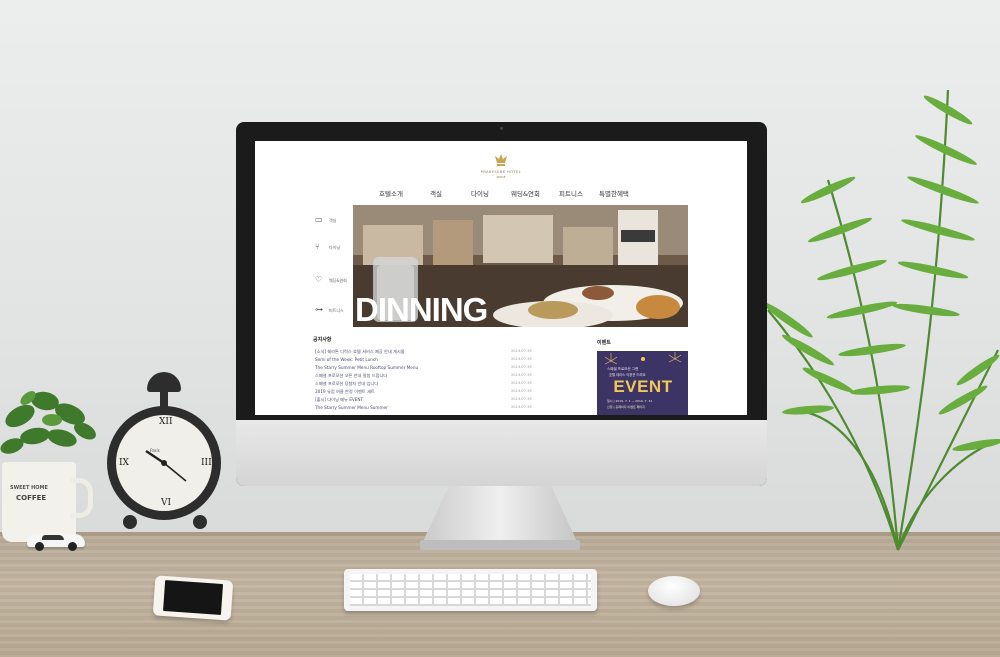 The height and width of the screenshot is (657, 1000). I want to click on hotel-logo-sub: SINCE, so click(501, 177).